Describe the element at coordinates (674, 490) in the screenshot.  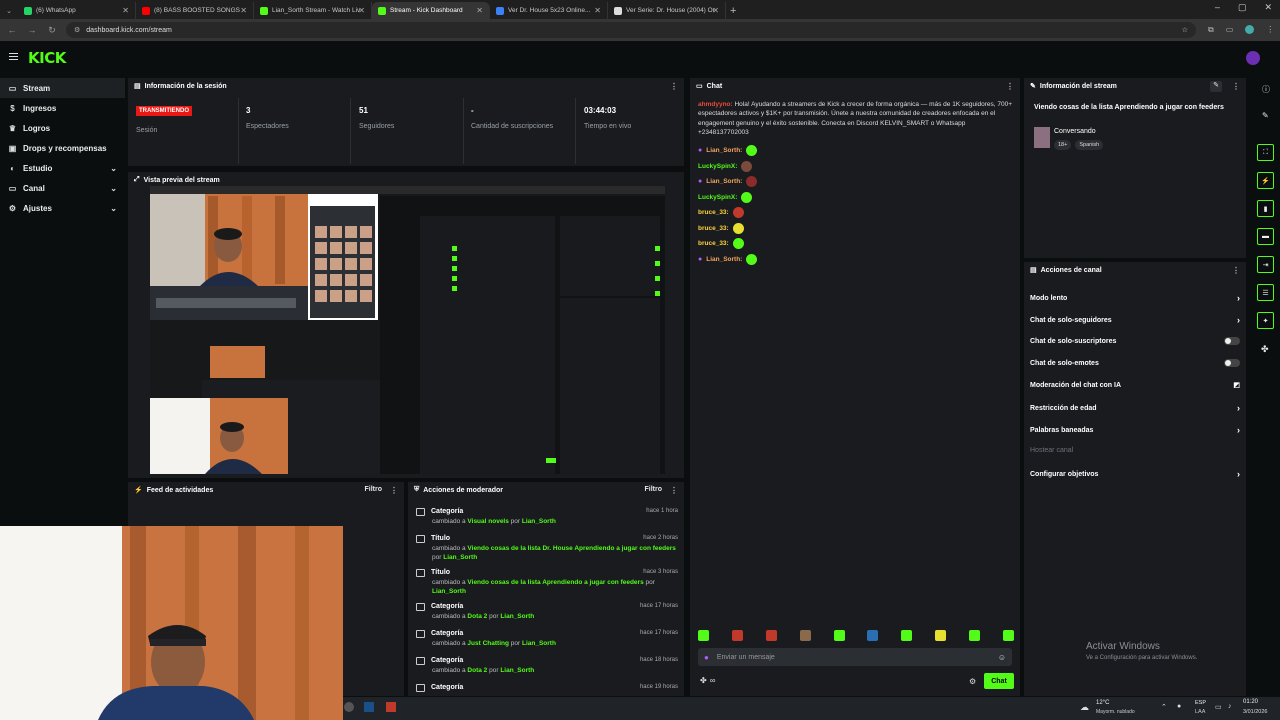
I see `moderator-kebab-icon: ⋮` at that location.